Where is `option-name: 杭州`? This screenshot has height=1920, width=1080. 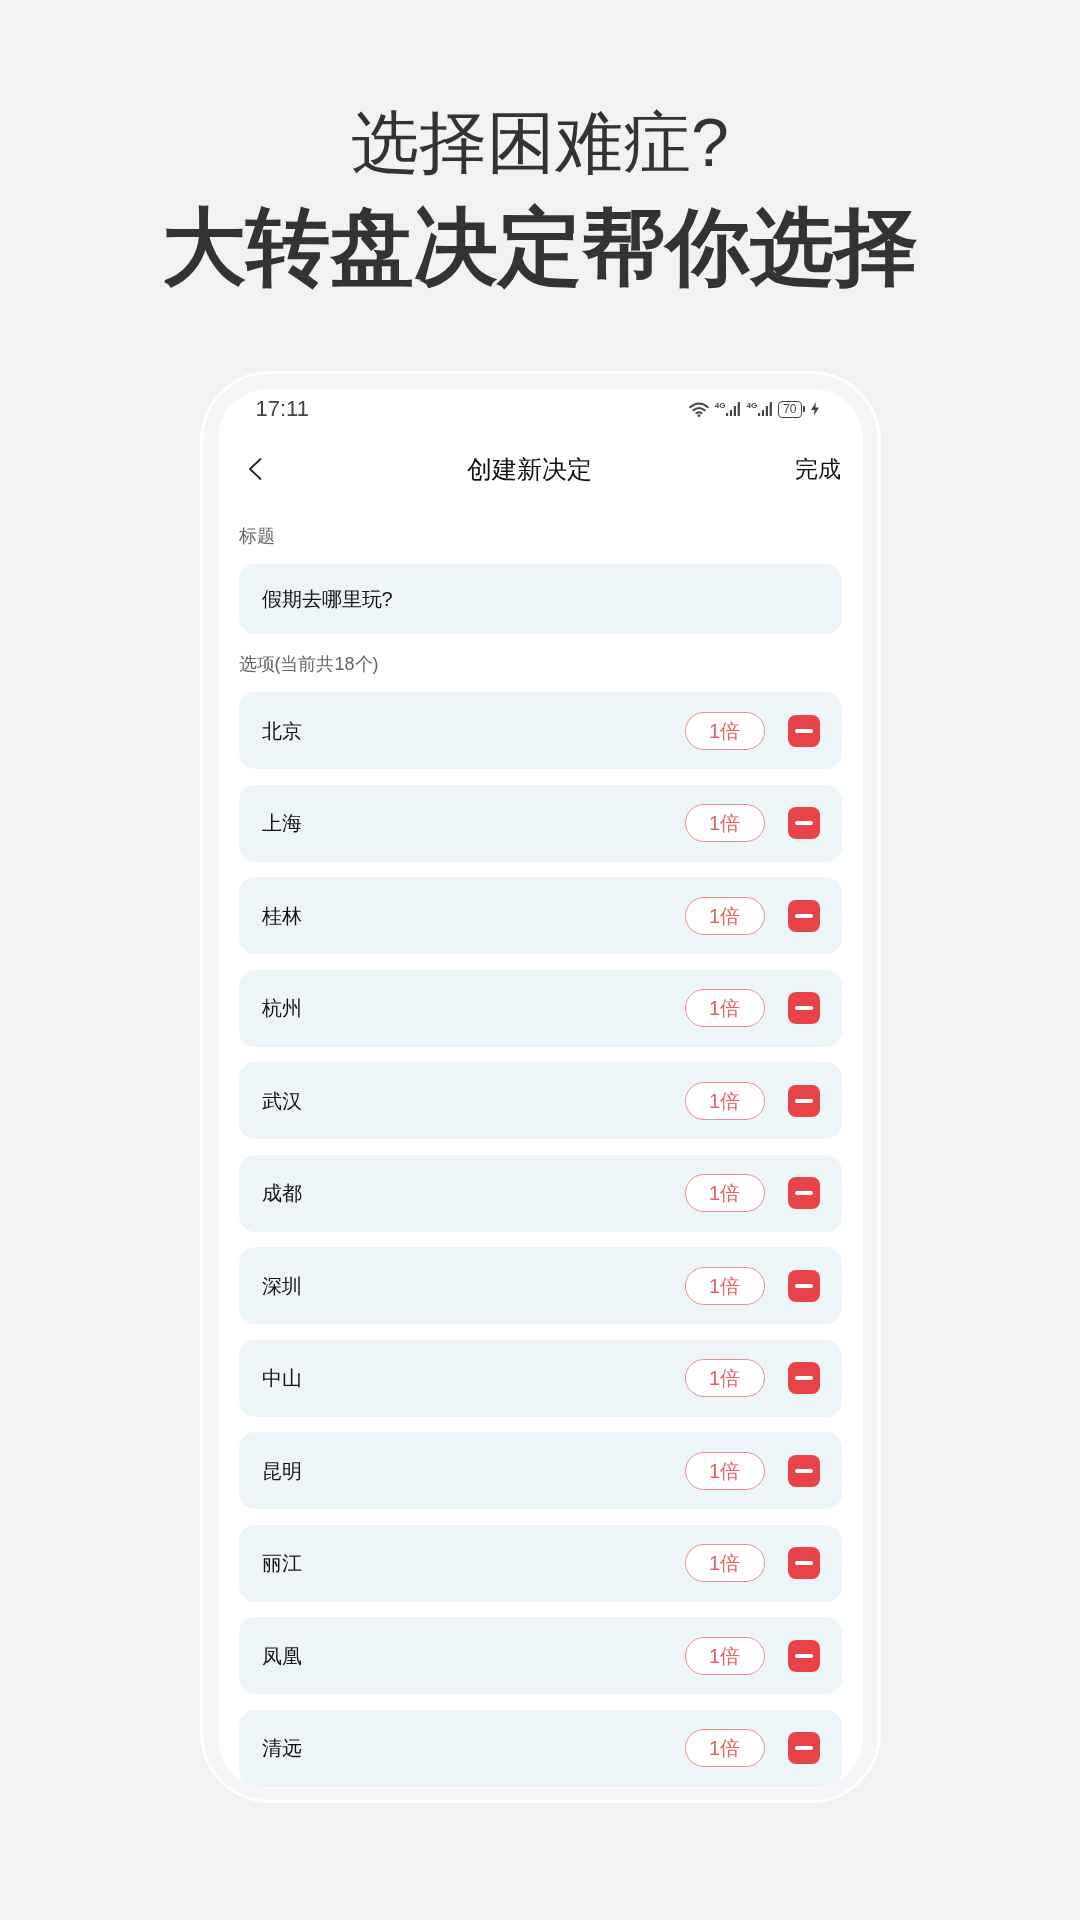 option-name: 杭州 is located at coordinates (282, 1008).